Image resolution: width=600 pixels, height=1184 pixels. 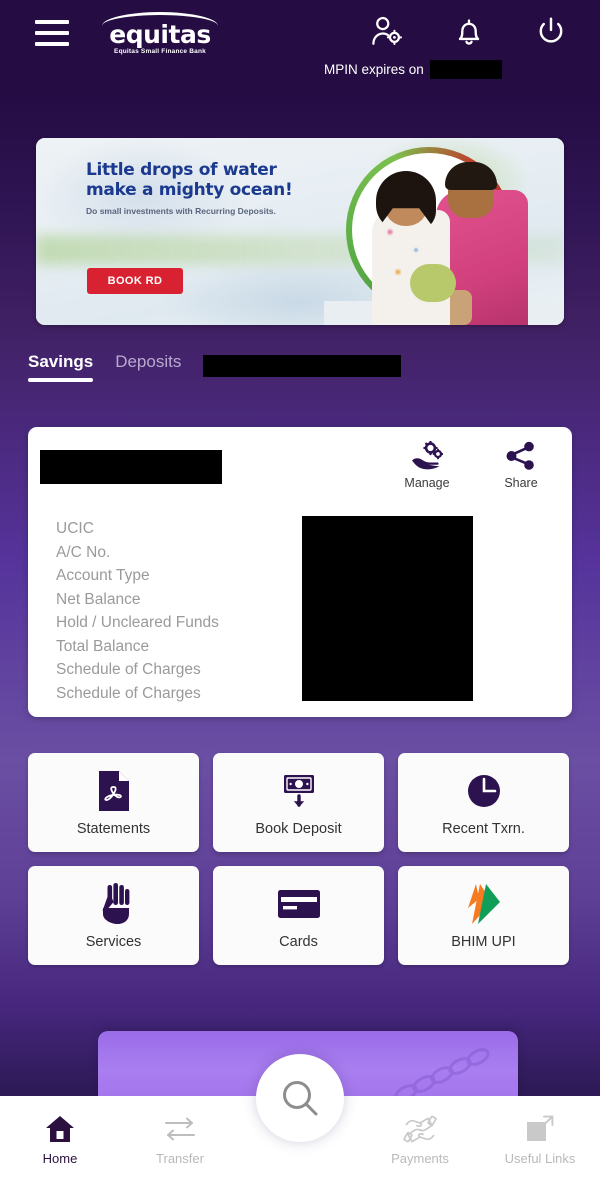 What do you see at coordinates (540, 1158) in the screenshot?
I see `nav-label-useful-links: Useful Links` at bounding box center [540, 1158].